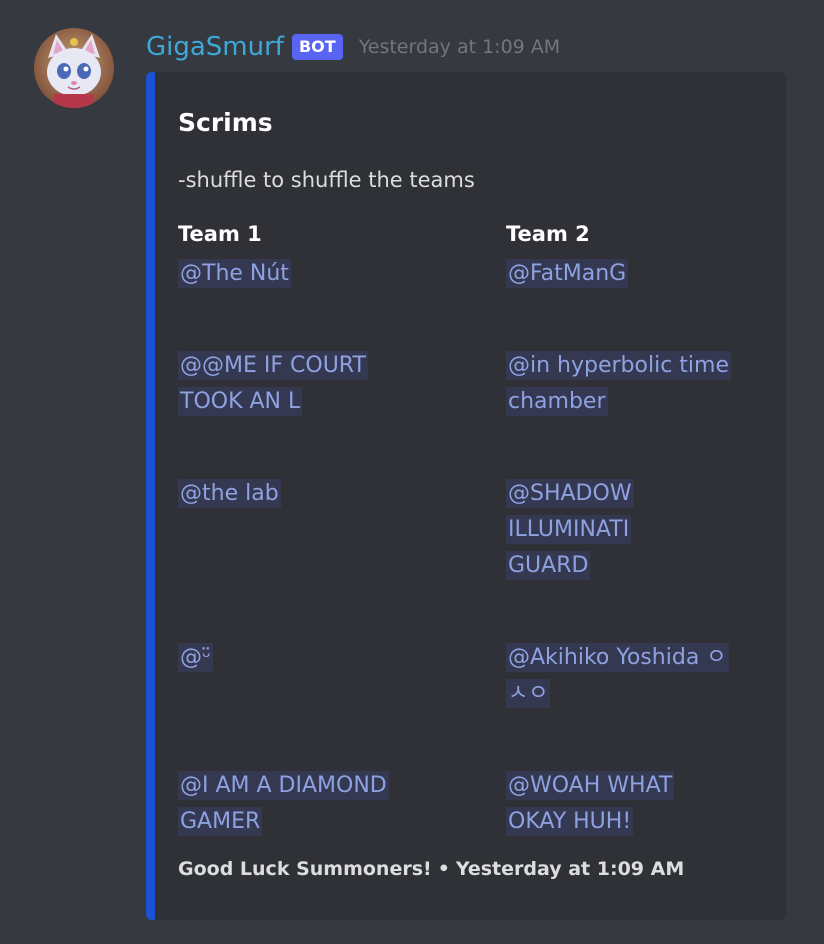 Image resolution: width=824 pixels, height=944 pixels. Describe the element at coordinates (317, 47) in the screenshot. I see `bot-badge: BOT` at that location.